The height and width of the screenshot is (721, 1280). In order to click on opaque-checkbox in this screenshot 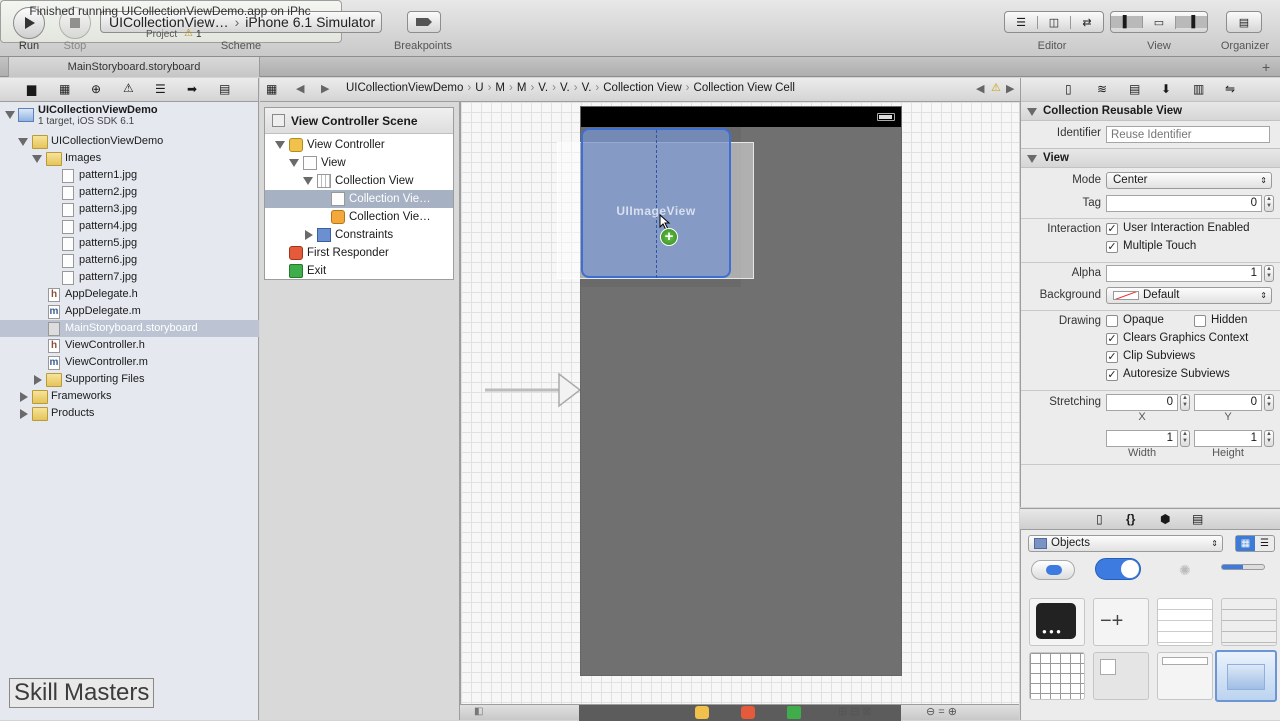, I will do `click(1112, 321)`.